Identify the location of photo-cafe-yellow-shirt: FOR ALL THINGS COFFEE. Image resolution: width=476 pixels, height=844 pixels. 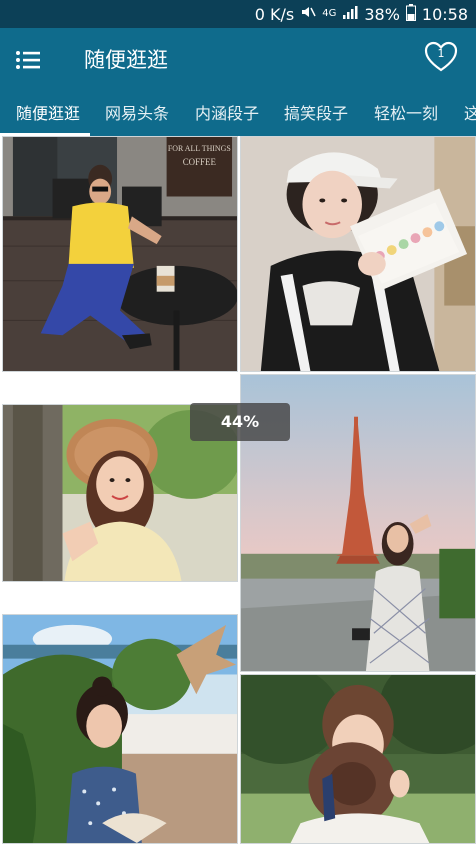
(120, 254).